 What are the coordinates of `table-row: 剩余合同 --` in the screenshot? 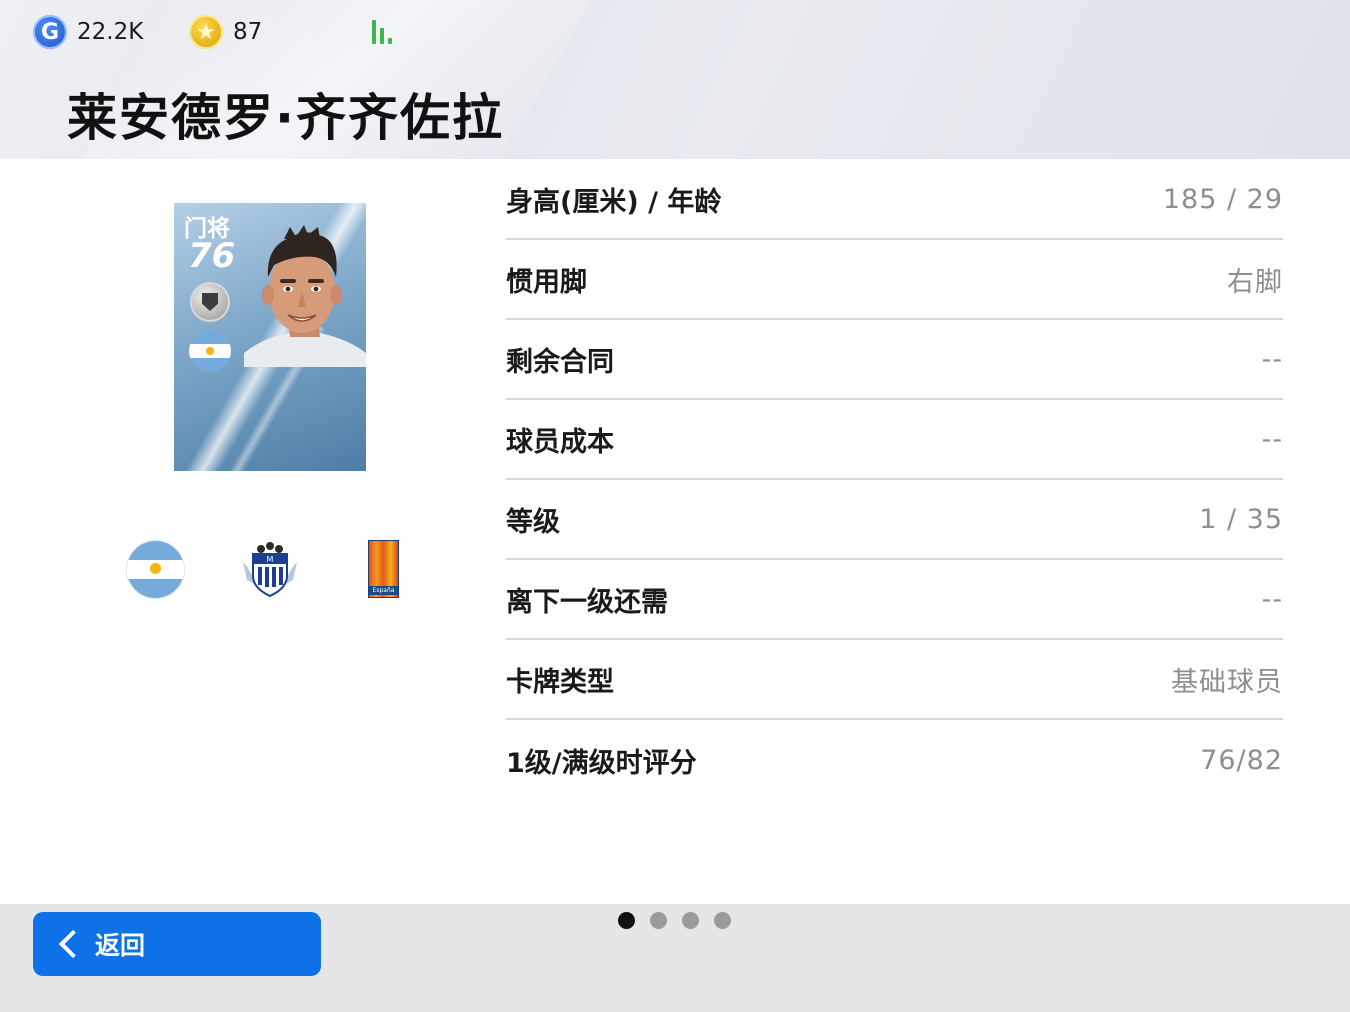 It's located at (894, 360).